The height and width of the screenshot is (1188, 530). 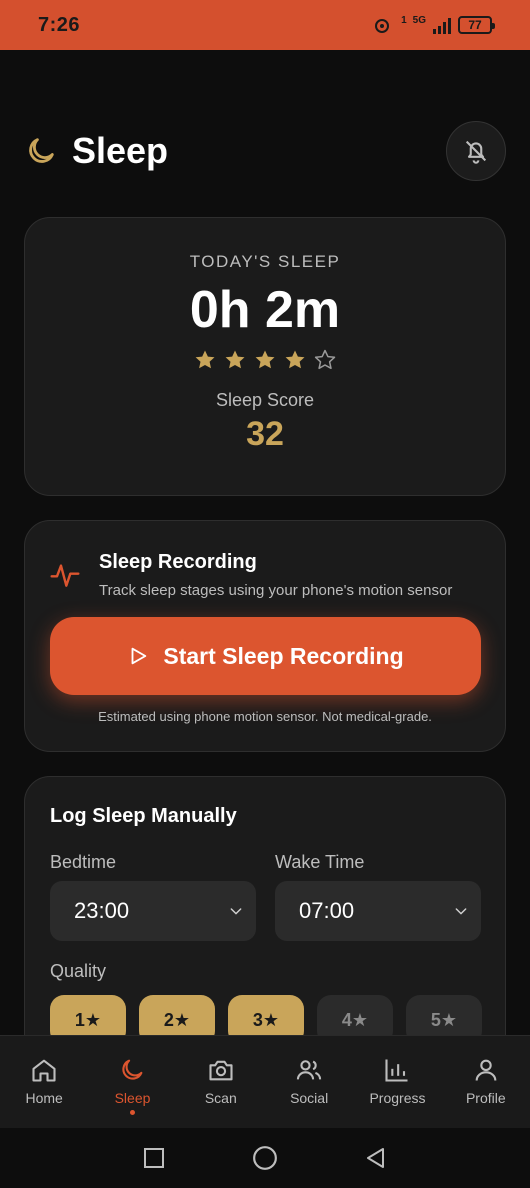 What do you see at coordinates (396, 1070) in the screenshot?
I see `bar-chart-icon` at bounding box center [396, 1070].